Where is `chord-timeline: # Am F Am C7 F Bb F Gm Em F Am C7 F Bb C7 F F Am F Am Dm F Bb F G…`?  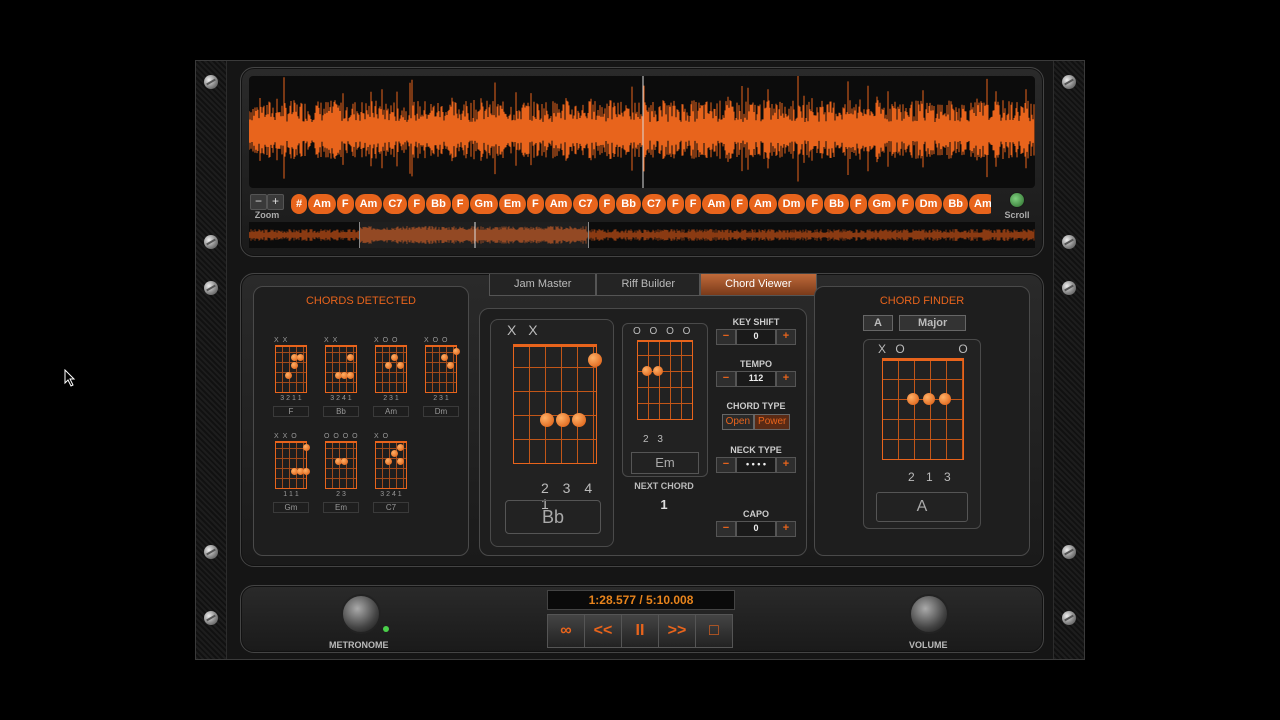
chord-timeline: # Am F Am C7 F Bb F Gm Em F Am C7 F Bb C7 F F Am F Am Dm F Bb F G… is located at coordinates (641, 205).